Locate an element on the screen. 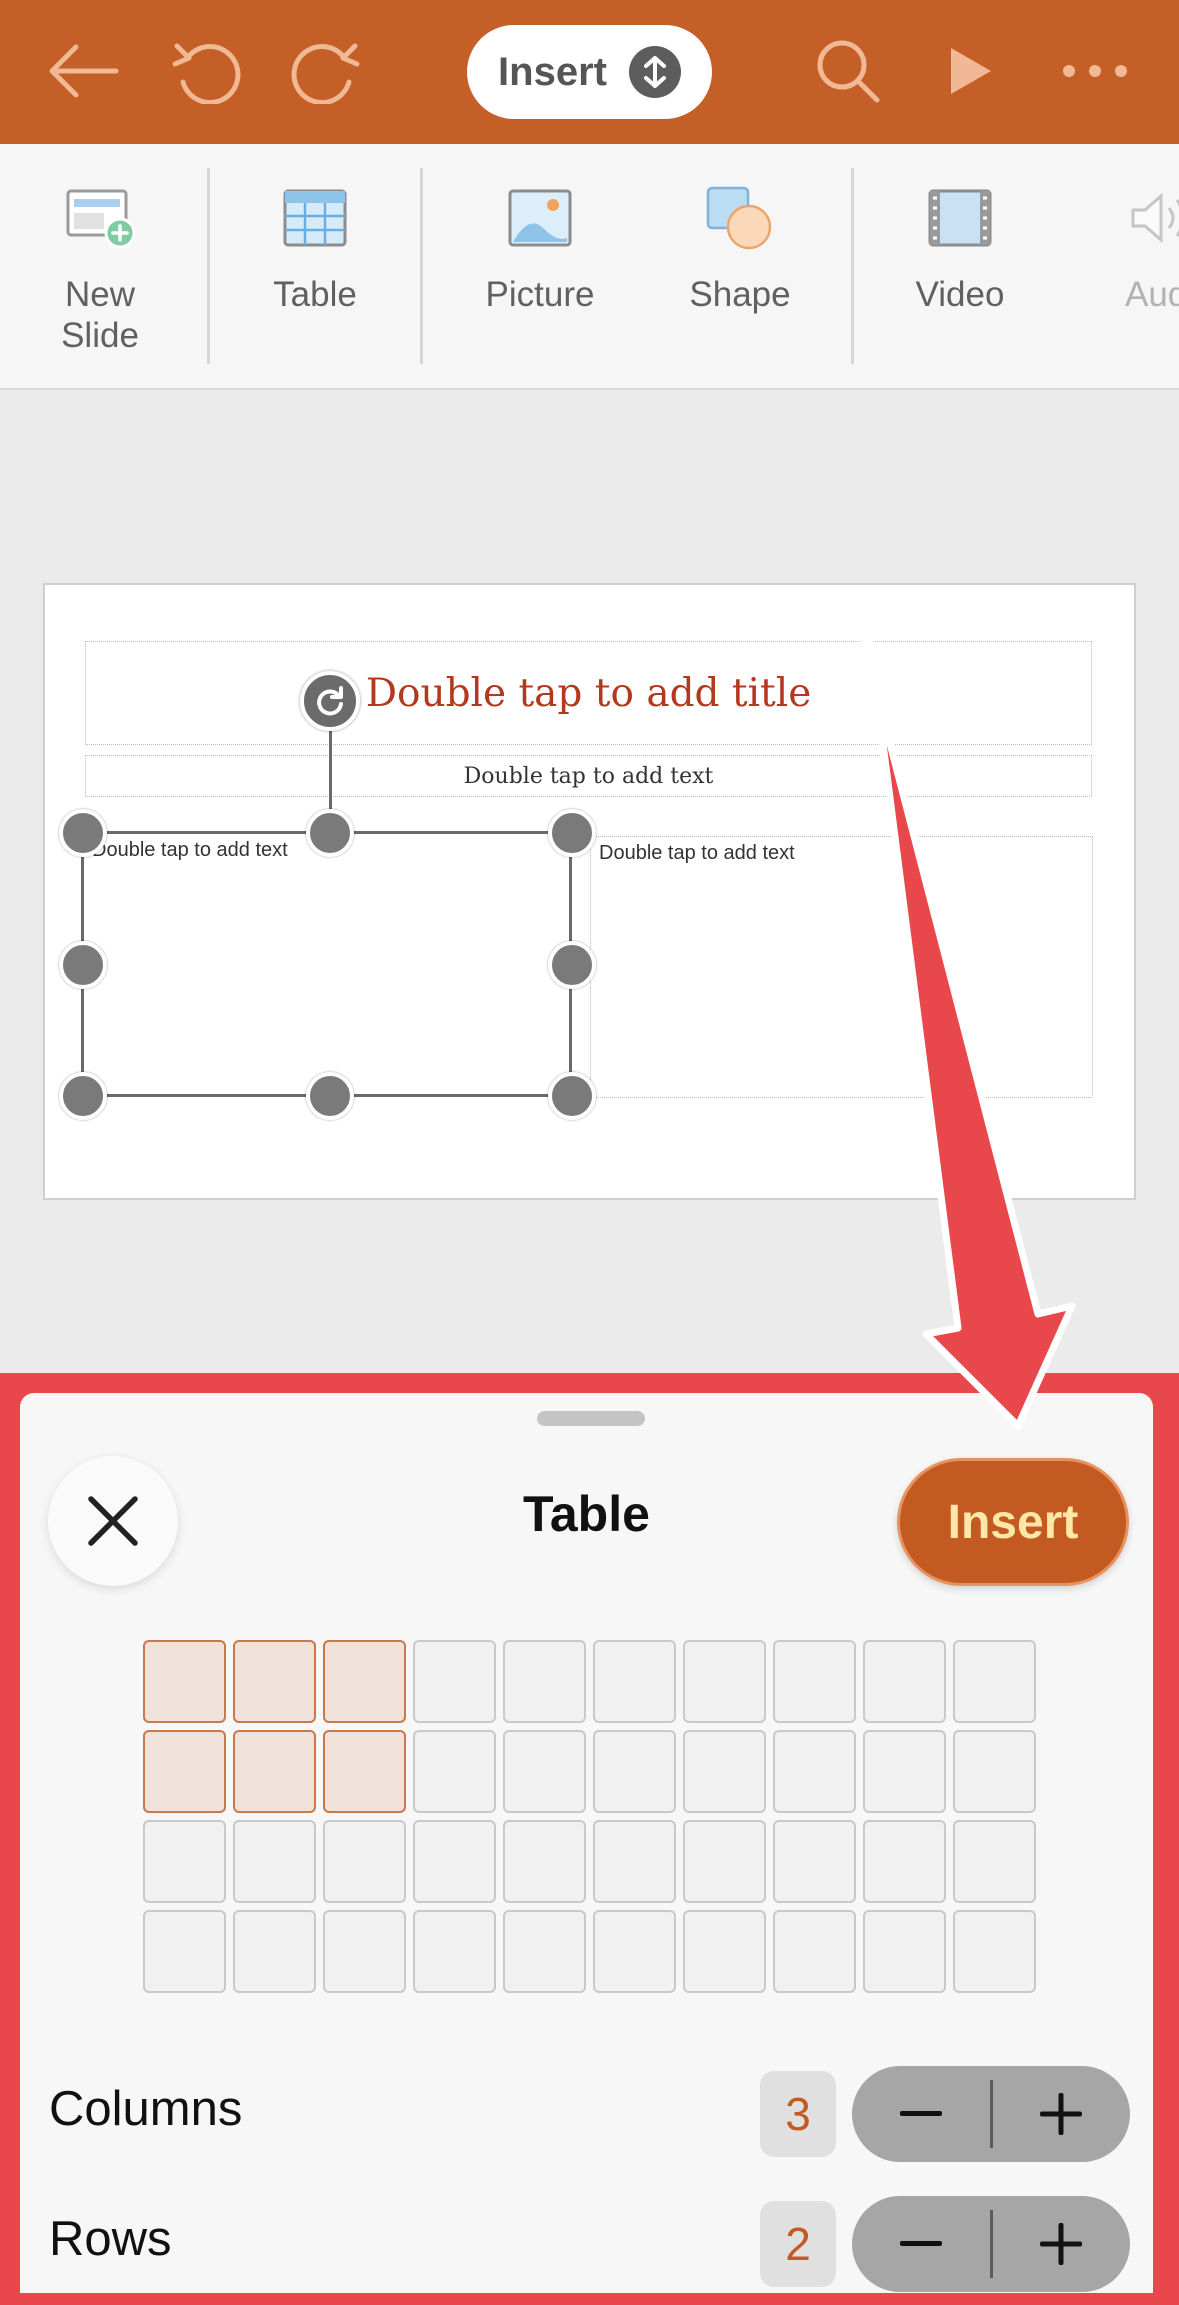 This screenshot has height=2305, width=1179. up-down-chevron-icon is located at coordinates (654, 72).